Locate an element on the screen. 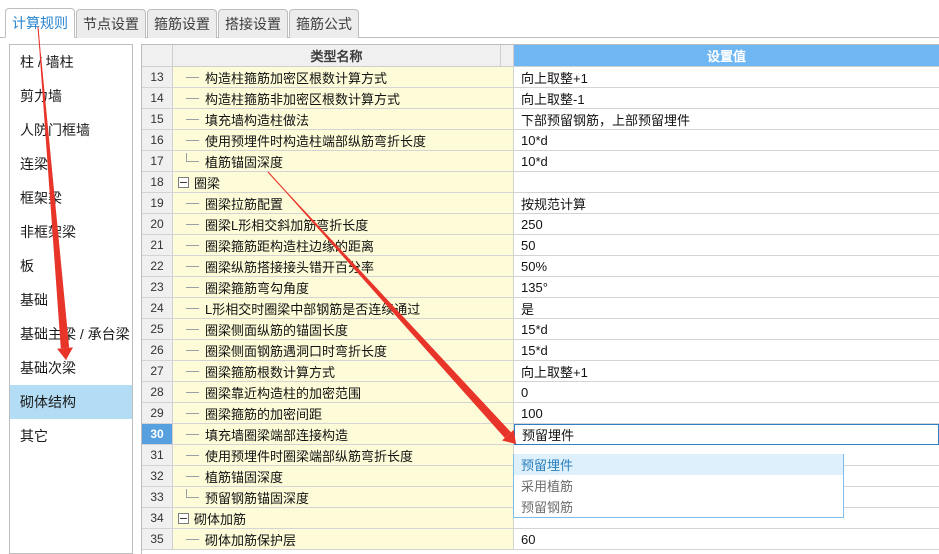  row-number-cell: 34 is located at coordinates (157, 518).